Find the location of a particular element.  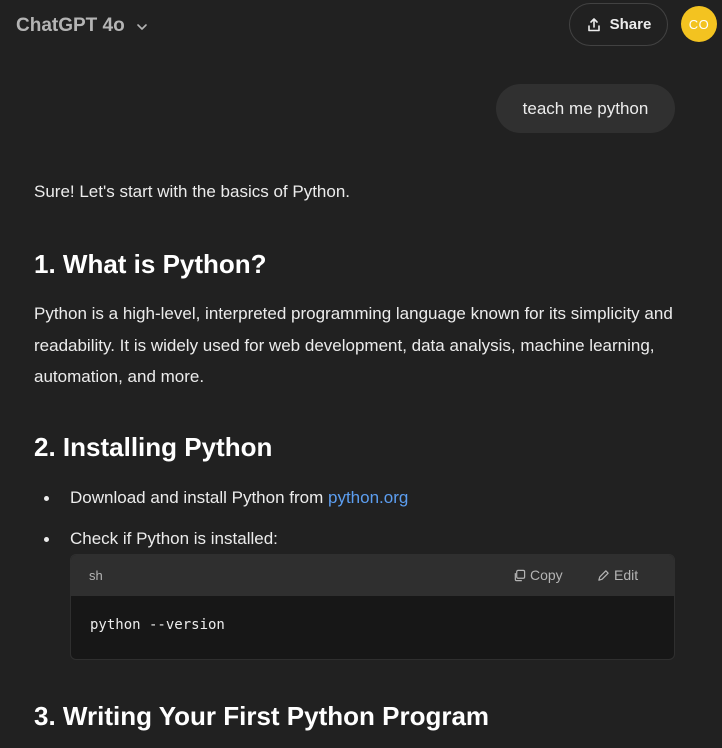

share-icon is located at coordinates (593, 24).